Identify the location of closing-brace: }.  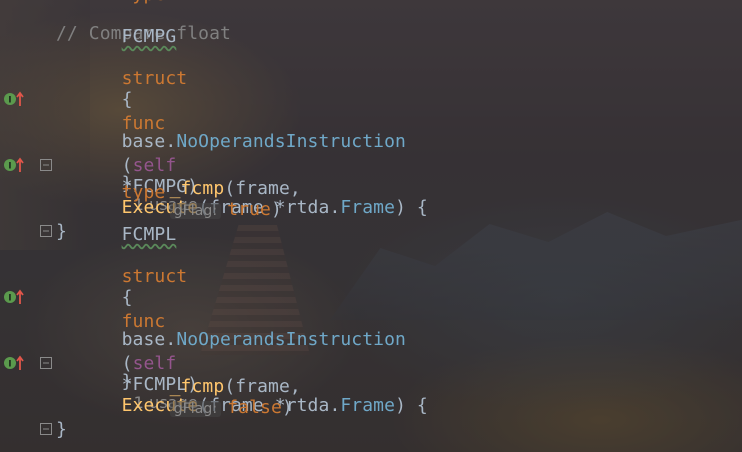
(61, 429).